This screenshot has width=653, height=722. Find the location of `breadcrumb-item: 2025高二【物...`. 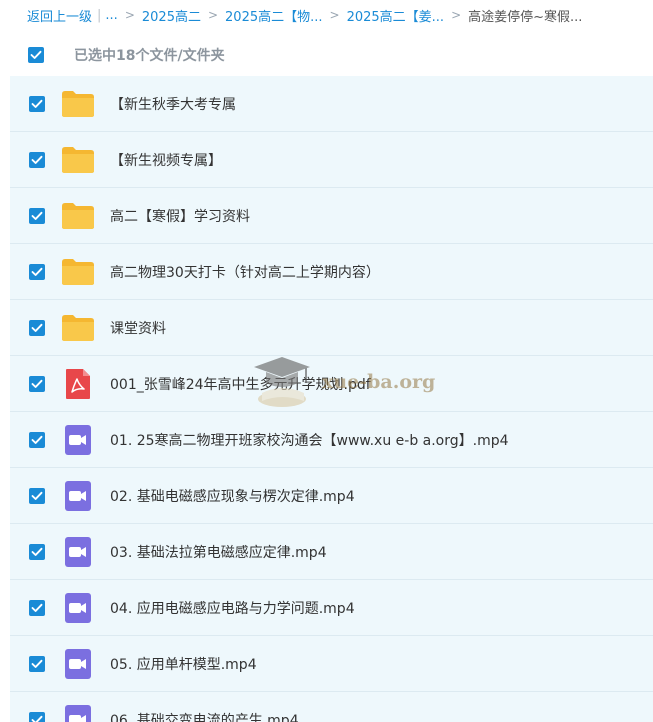

breadcrumb-item: 2025高二【物... is located at coordinates (273, 15).